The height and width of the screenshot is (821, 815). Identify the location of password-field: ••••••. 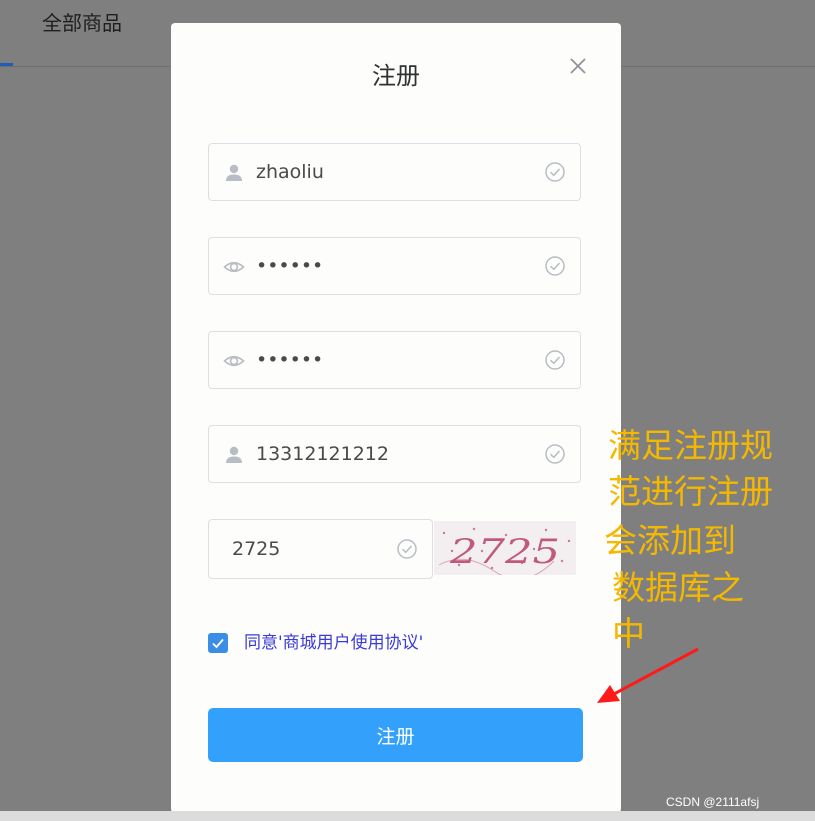
(394, 266).